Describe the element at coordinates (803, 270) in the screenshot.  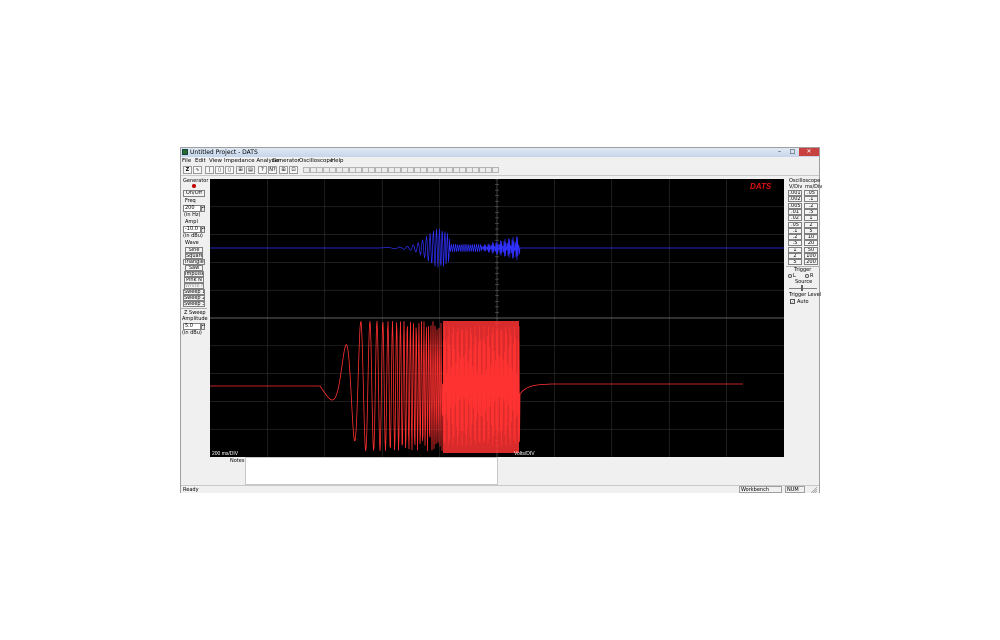
I see `trigger-title: Trigger` at that location.